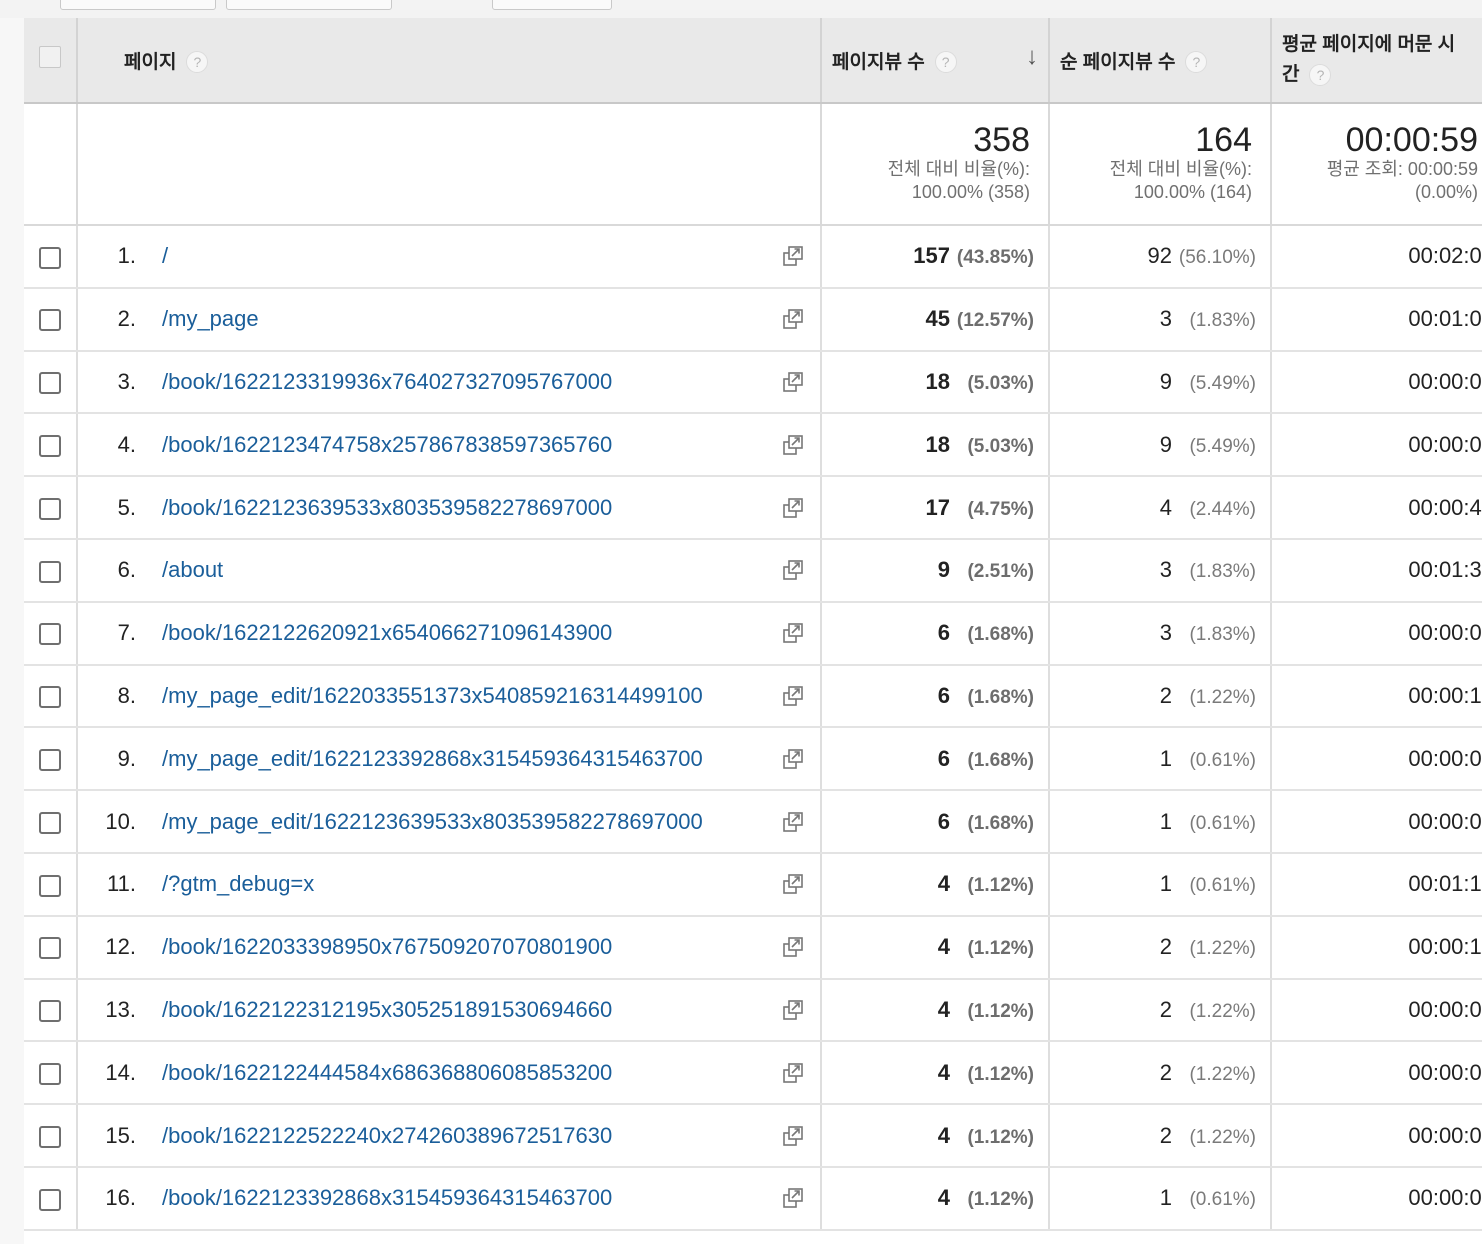 Image resolution: width=1482 pixels, height=1244 pixels. What do you see at coordinates (387, 632) in the screenshot?
I see `page-link: /book/1622122620921x654066271096143900` at bounding box center [387, 632].